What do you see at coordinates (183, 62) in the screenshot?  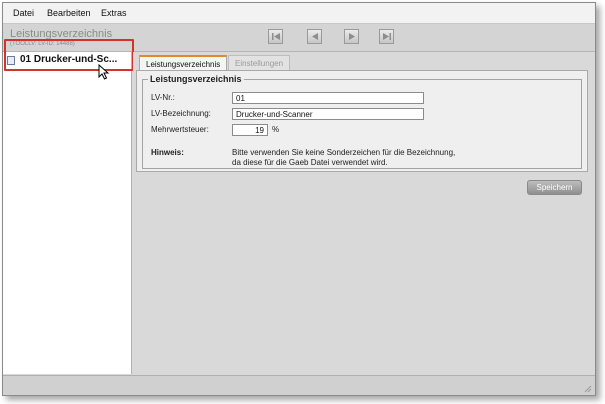 I see `tab-leistungsverzeichnis: Leistungsverzeichnis` at bounding box center [183, 62].